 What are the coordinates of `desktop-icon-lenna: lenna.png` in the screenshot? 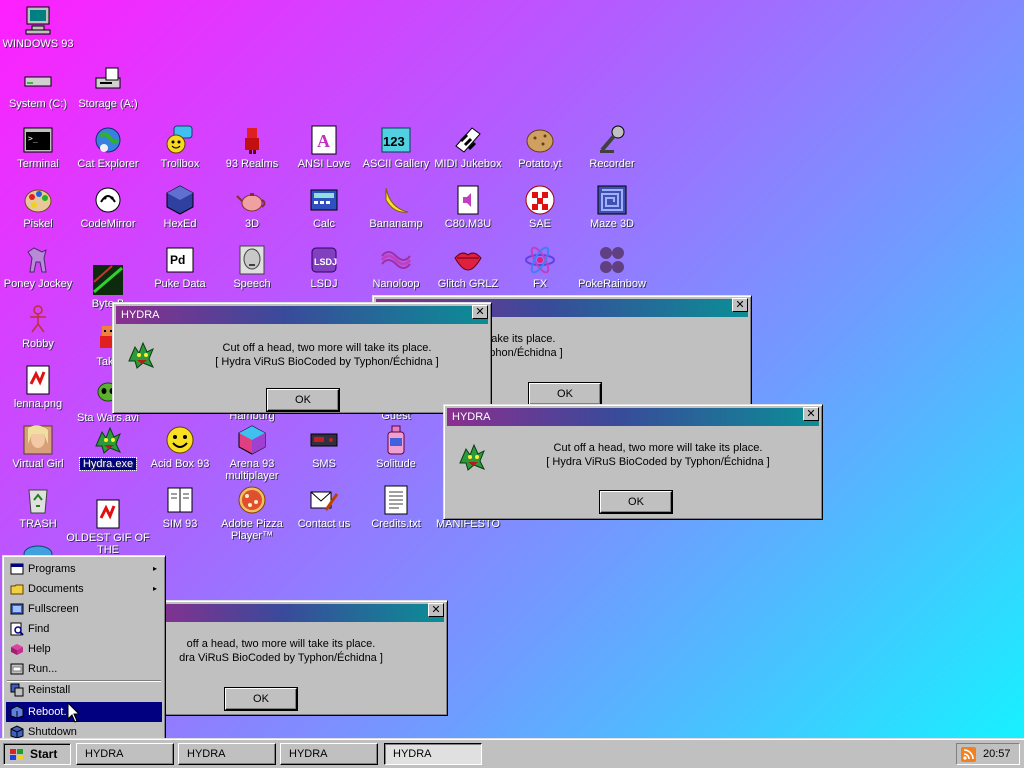 It's located at (38, 391).